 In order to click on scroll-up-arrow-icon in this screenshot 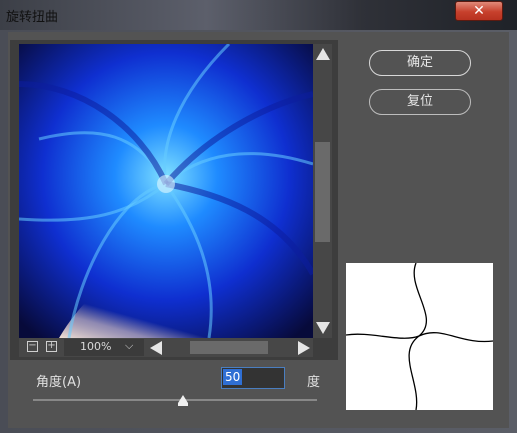, I will do `click(323, 54)`.